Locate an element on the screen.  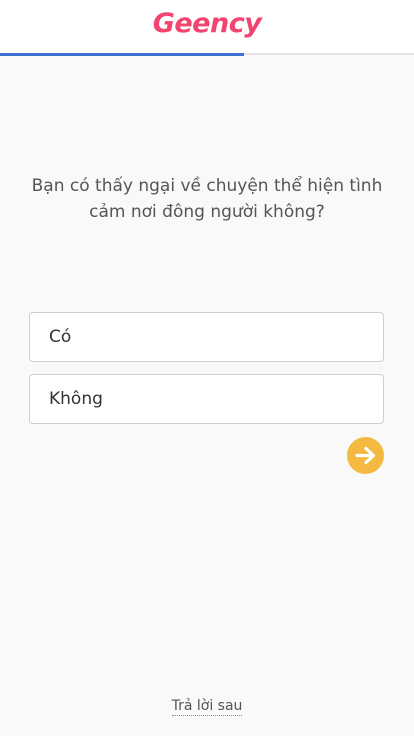
app-header: Geency is located at coordinates (207, 27).